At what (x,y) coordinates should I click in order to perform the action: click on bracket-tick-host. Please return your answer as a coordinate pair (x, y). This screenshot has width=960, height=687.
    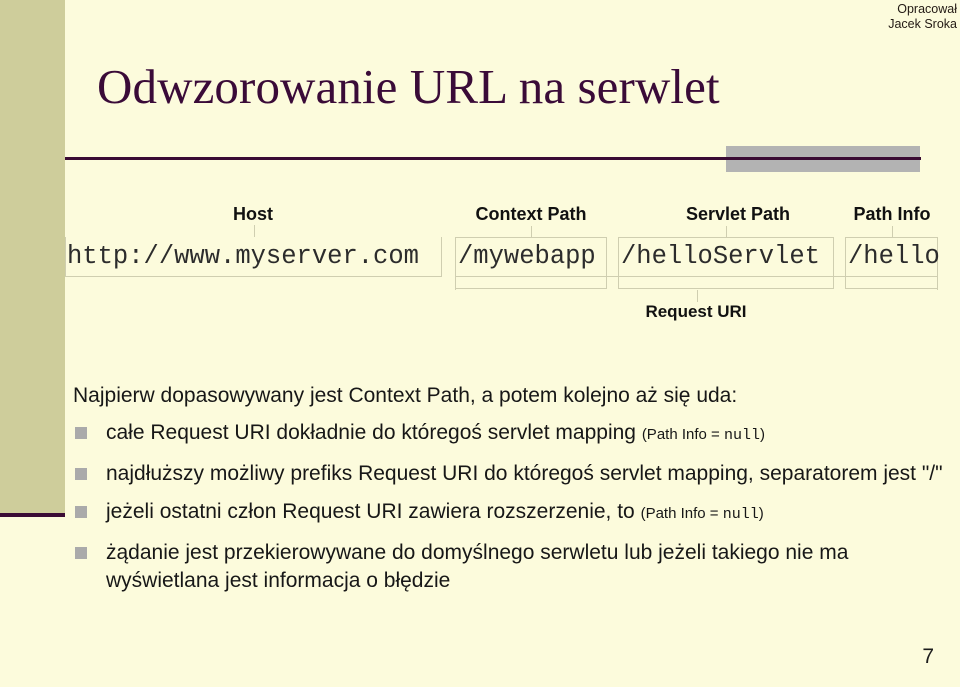
    Looking at the image, I should click on (254, 231).